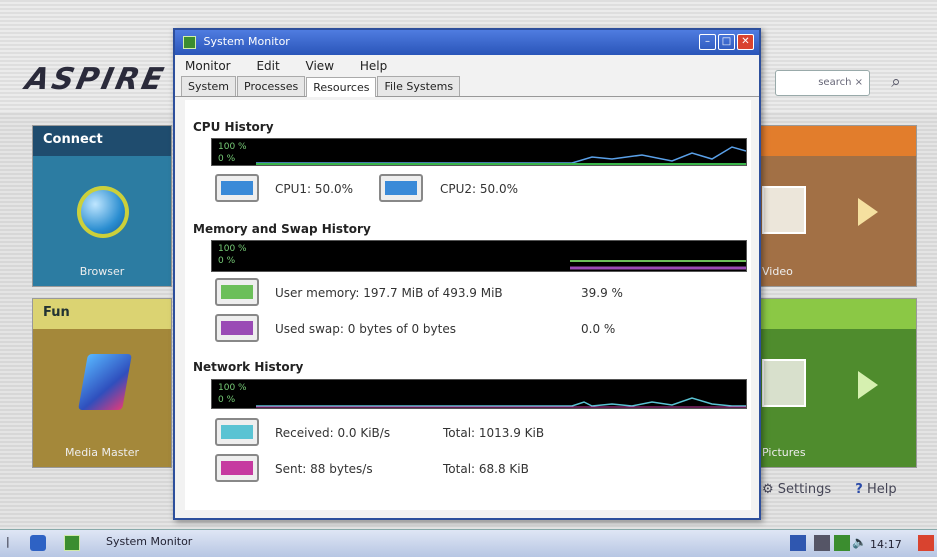 The width and height of the screenshot is (937, 557). I want to click on menu-bar: Monitor Edit View Help, so click(467, 66).